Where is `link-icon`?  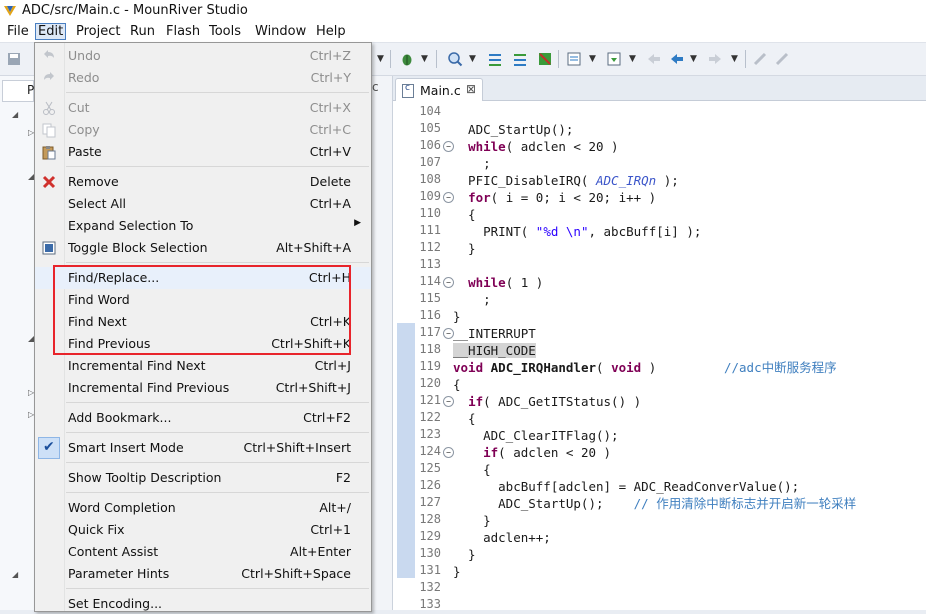 link-icon is located at coordinates (782, 59).